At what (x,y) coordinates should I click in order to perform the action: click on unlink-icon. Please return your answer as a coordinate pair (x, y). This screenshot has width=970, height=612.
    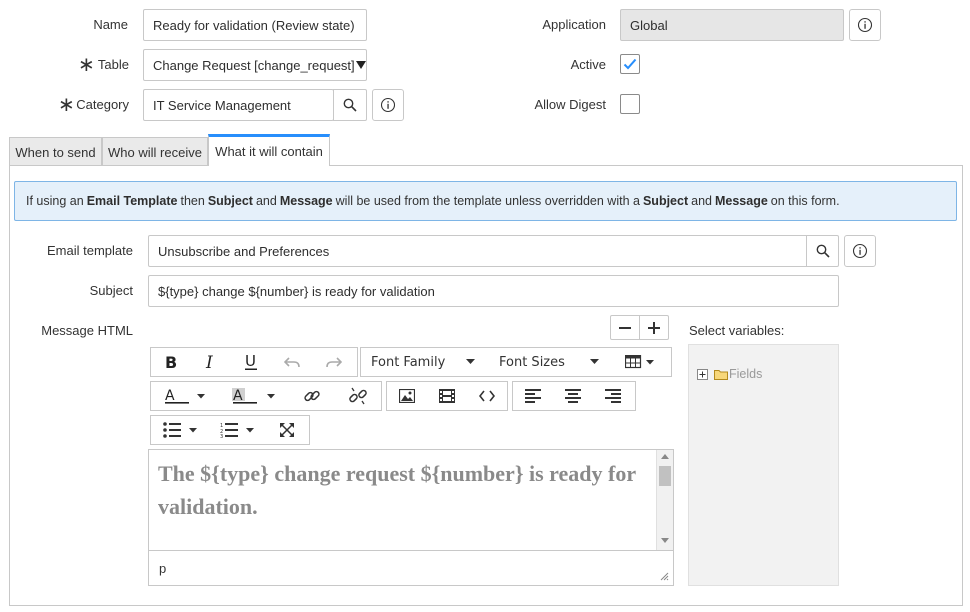
    Looking at the image, I should click on (358, 396).